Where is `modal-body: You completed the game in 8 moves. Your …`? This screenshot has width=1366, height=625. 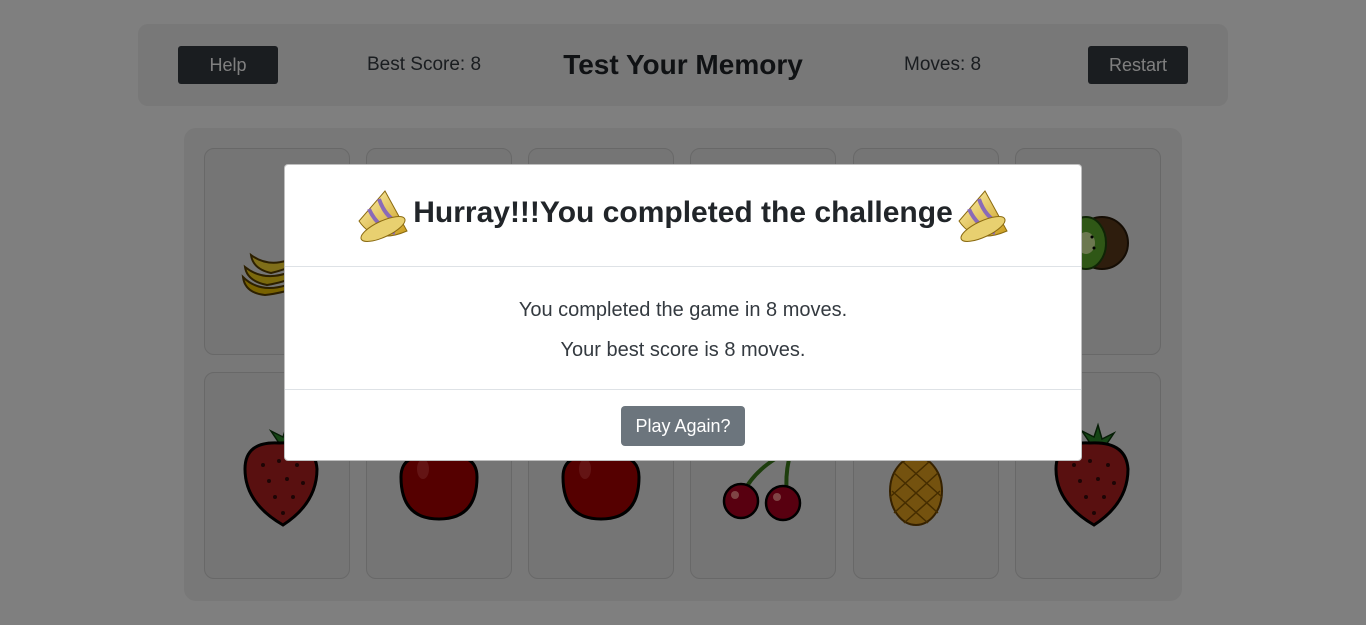
modal-body: You completed the game in 8 moves. Your … is located at coordinates (683, 328).